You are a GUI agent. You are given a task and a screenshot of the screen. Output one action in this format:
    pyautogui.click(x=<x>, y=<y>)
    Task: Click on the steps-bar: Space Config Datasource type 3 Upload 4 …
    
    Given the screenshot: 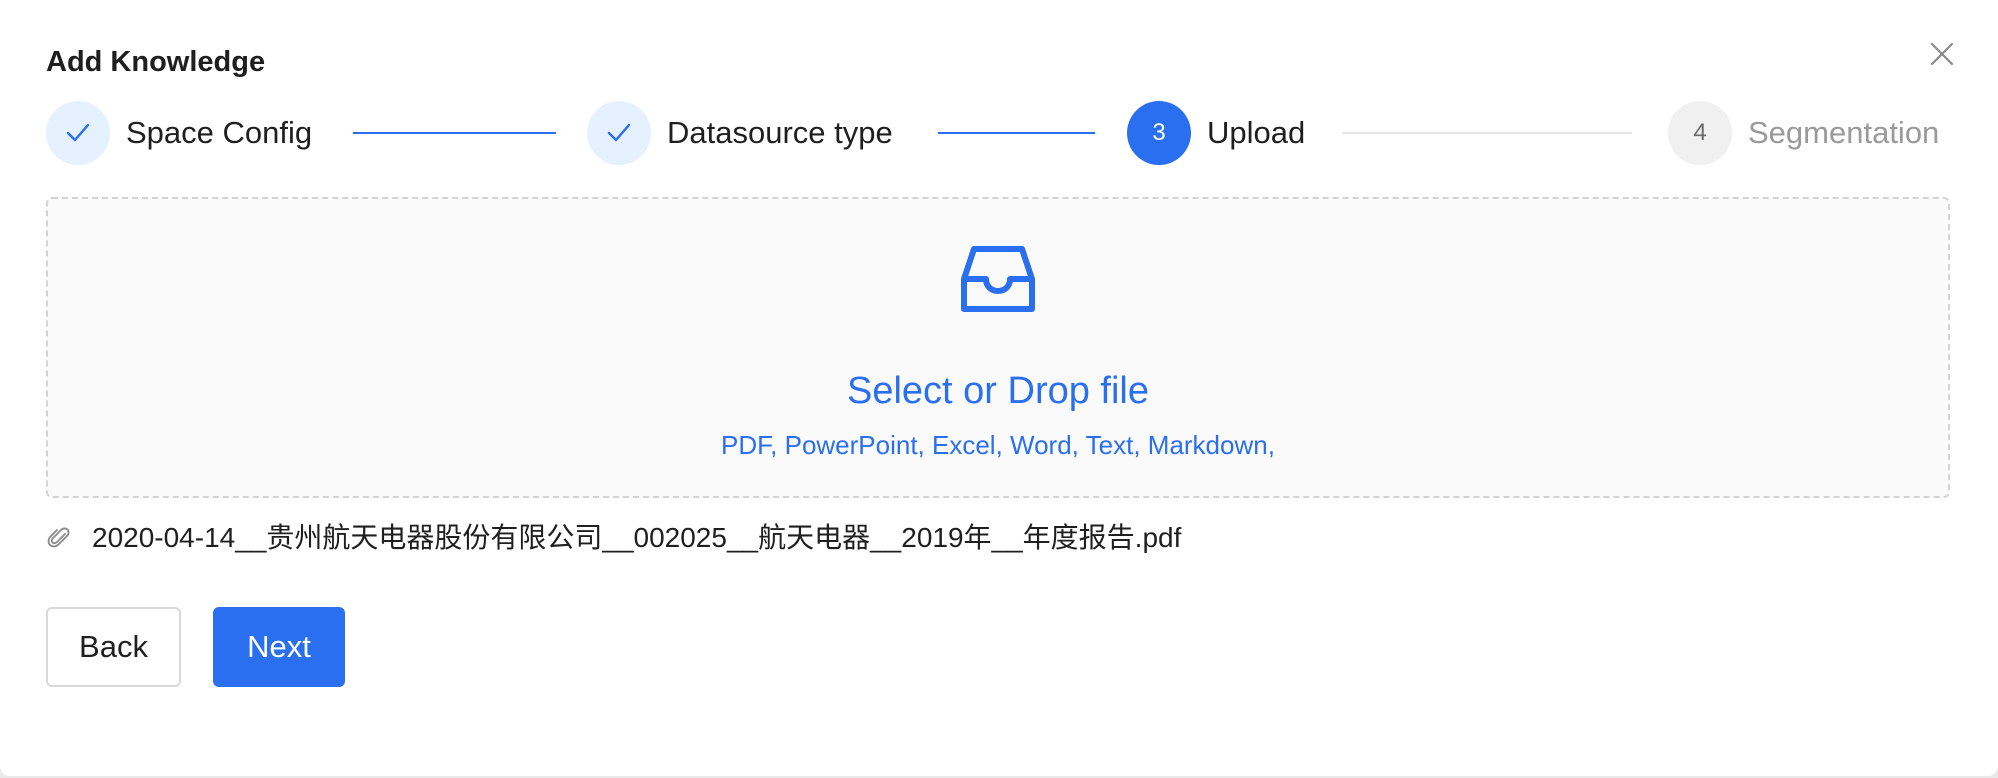 What is the action you would take?
    pyautogui.click(x=999, y=134)
    